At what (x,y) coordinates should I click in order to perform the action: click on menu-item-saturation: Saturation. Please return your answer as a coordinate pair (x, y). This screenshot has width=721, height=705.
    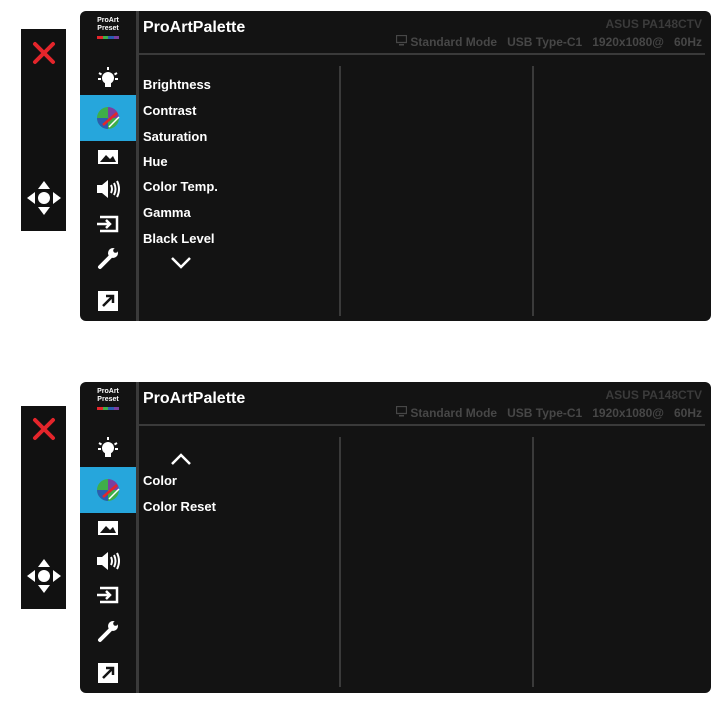
    Looking at the image, I should click on (175, 136).